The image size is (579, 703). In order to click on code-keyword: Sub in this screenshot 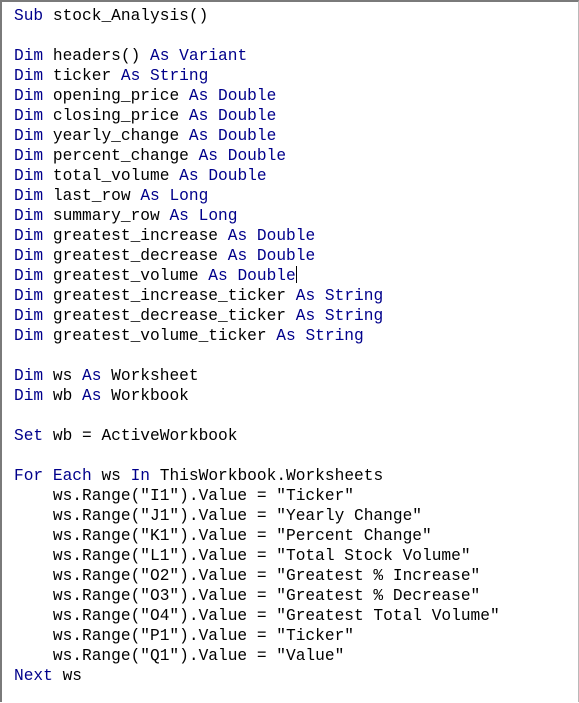, I will do `click(29, 16)`.